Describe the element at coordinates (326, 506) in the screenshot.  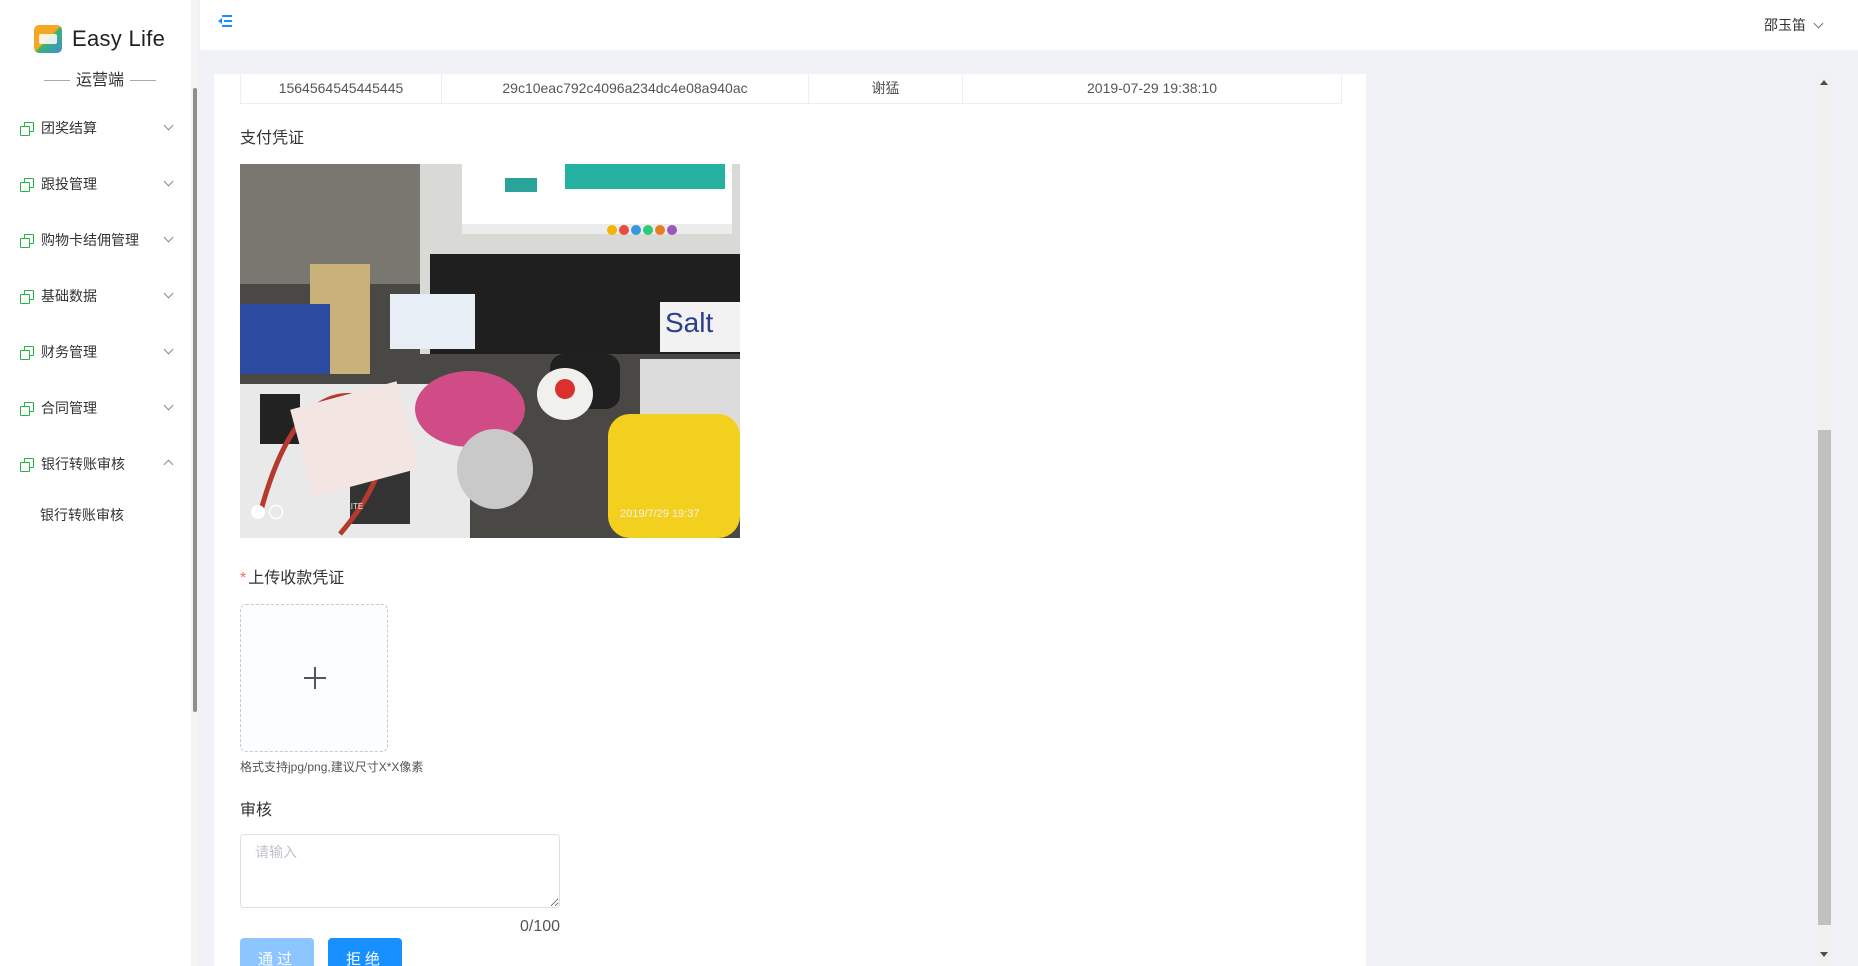
I see `photo-watermark: SHOT ON MI 8 LITE` at that location.